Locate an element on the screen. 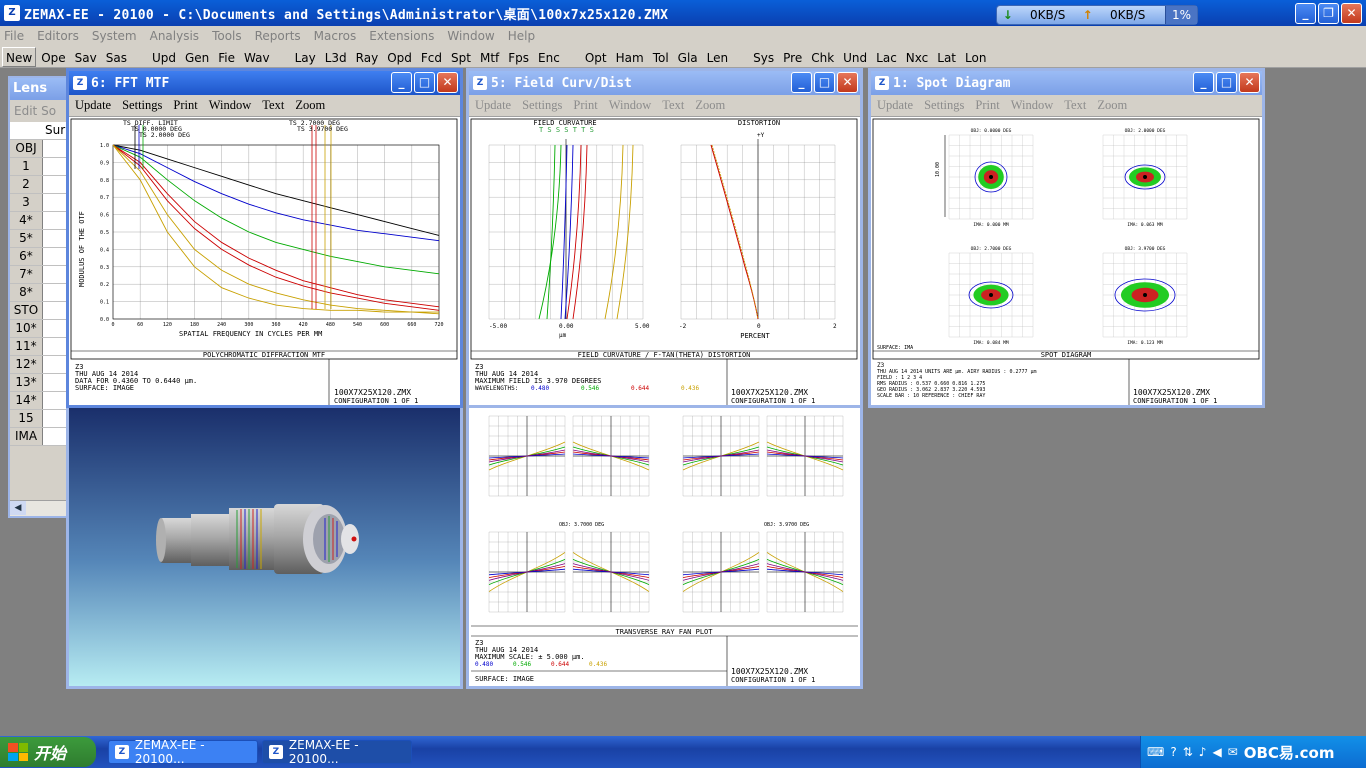 This screenshot has width=1366, height=768. mtf-menu-window: Window is located at coordinates (230, 105).